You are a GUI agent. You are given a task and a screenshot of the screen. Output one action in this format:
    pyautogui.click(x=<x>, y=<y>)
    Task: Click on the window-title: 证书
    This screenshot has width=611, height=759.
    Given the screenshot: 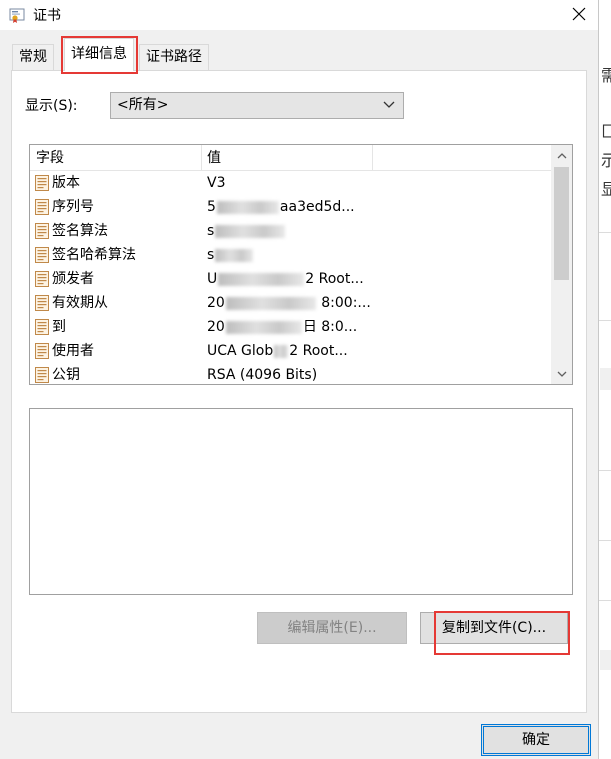 What is the action you would take?
    pyautogui.click(x=47, y=16)
    